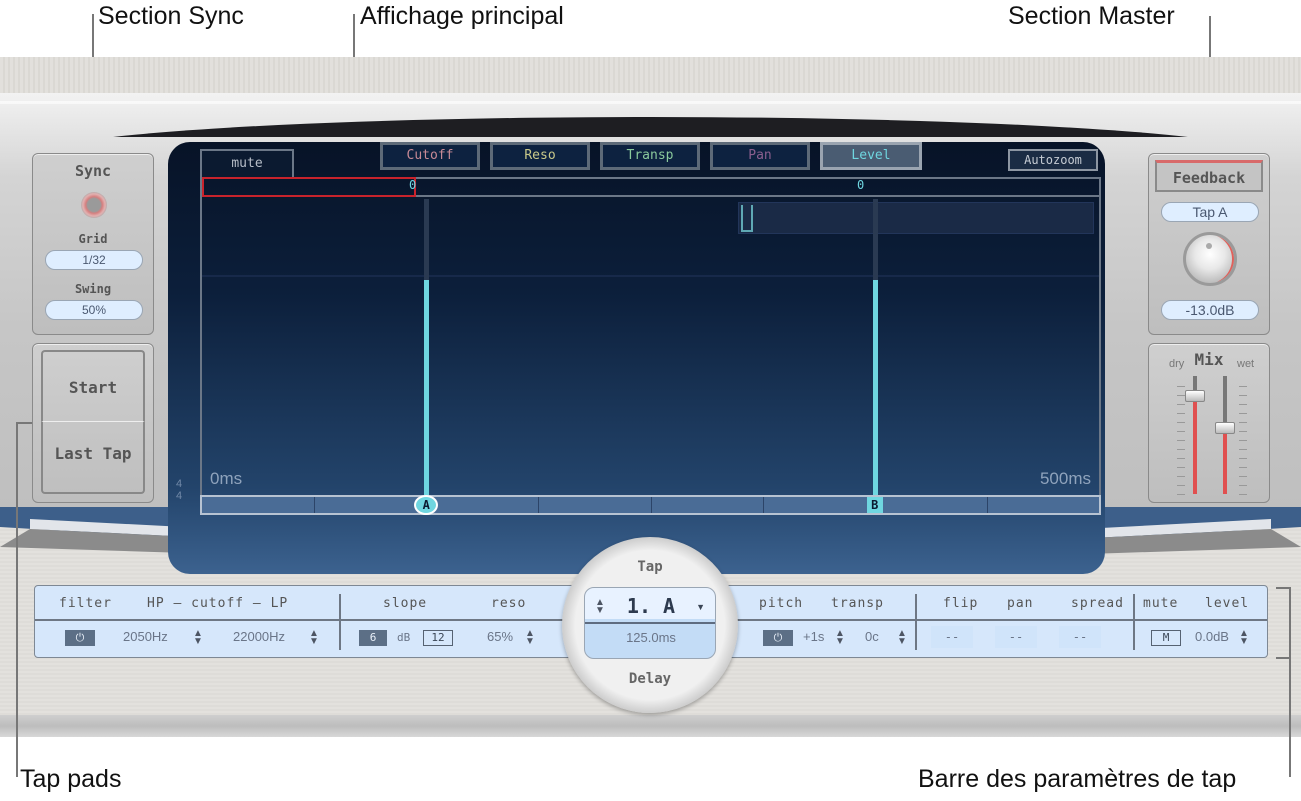  I want to click on mix-scale, so click(1212, 437).